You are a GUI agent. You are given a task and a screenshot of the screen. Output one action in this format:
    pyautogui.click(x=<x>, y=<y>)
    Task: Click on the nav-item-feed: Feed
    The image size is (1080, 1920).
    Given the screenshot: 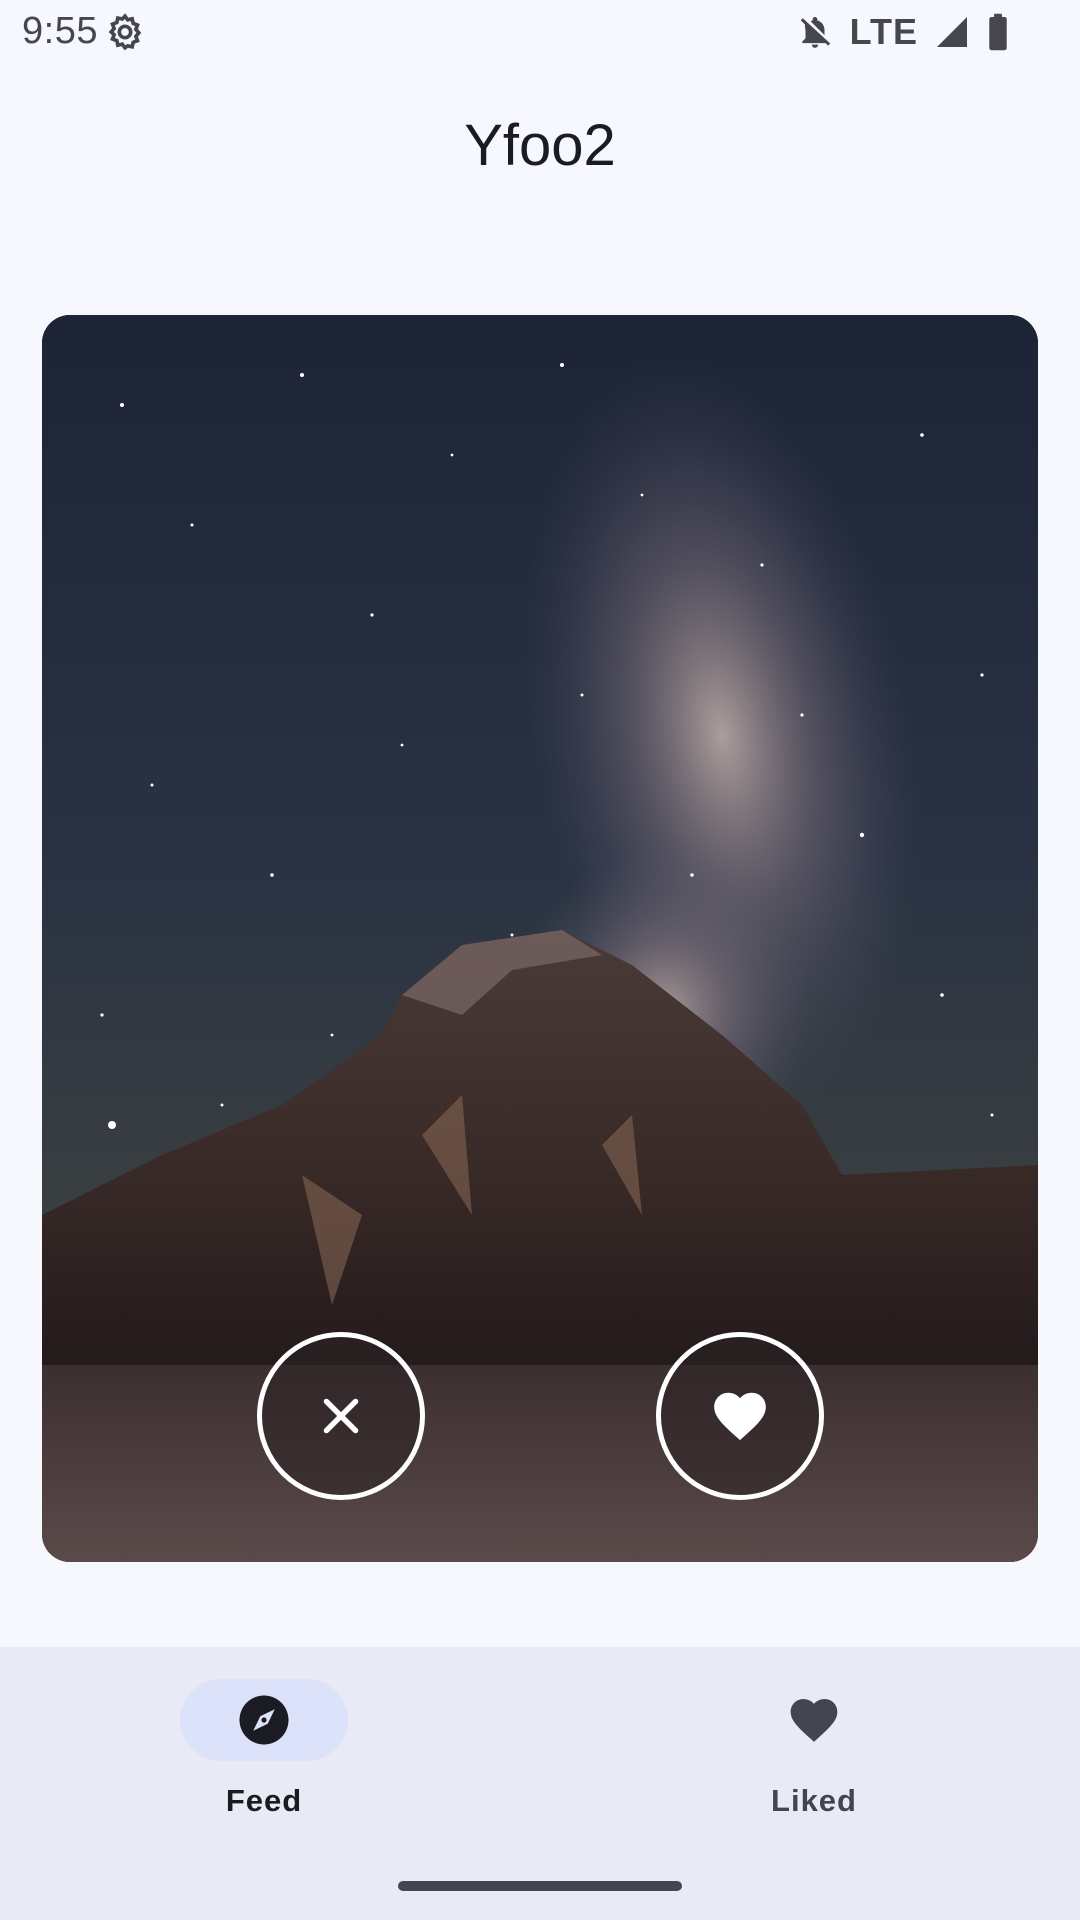 What is the action you would take?
    pyautogui.click(x=264, y=1754)
    